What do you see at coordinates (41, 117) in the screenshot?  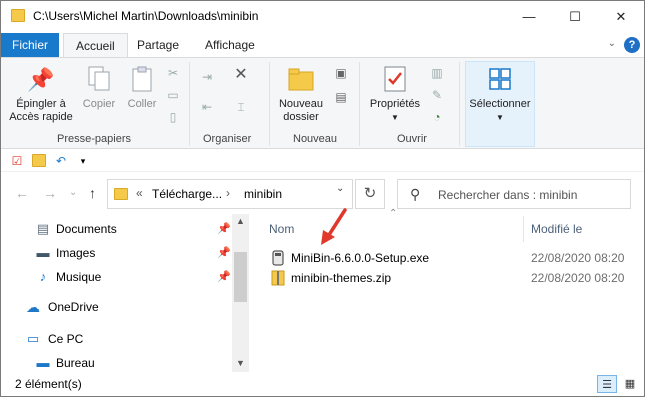 I see `pin-label-line2: Accès rapide` at bounding box center [41, 117].